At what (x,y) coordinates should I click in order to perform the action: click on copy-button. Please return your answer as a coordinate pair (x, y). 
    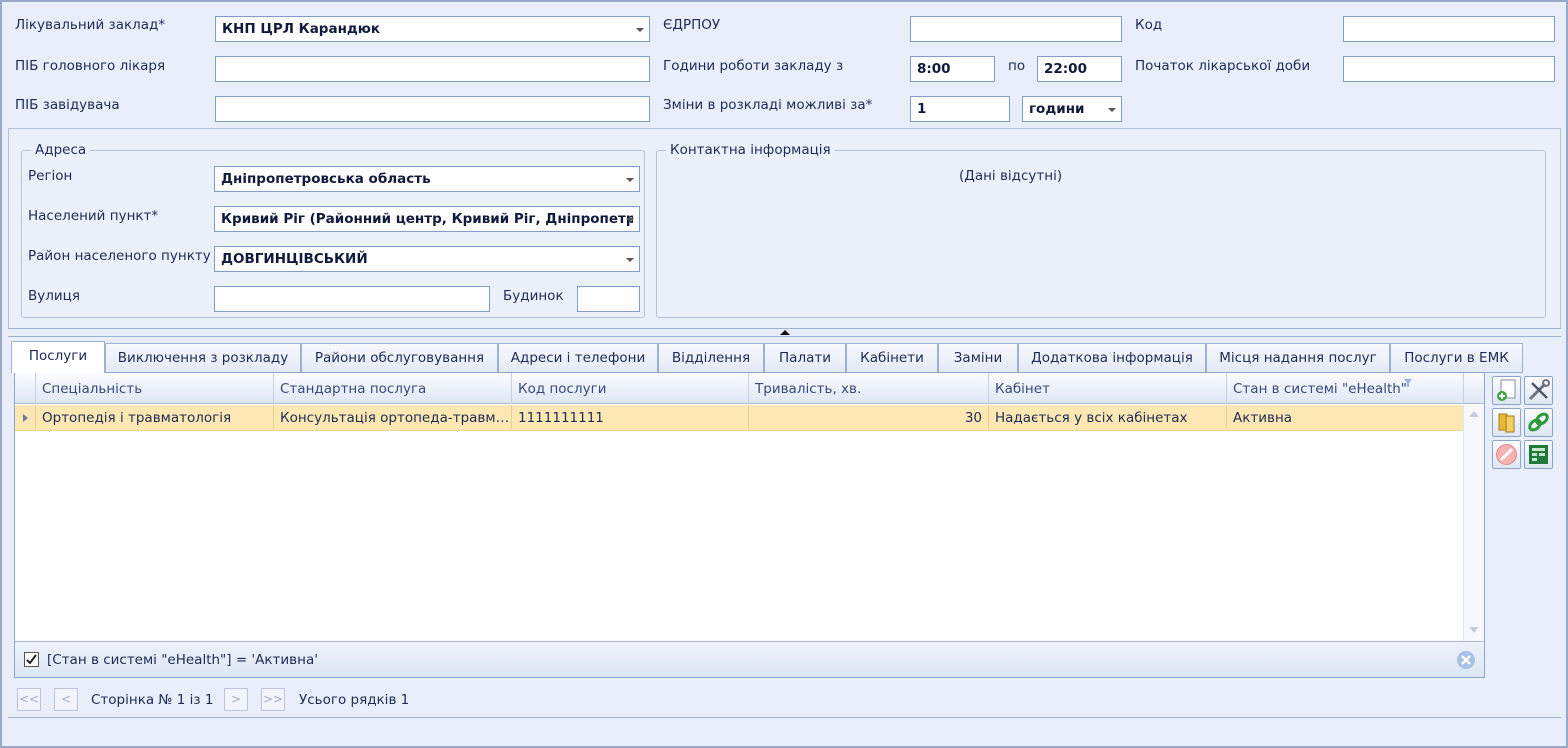
    Looking at the image, I should click on (1506, 422).